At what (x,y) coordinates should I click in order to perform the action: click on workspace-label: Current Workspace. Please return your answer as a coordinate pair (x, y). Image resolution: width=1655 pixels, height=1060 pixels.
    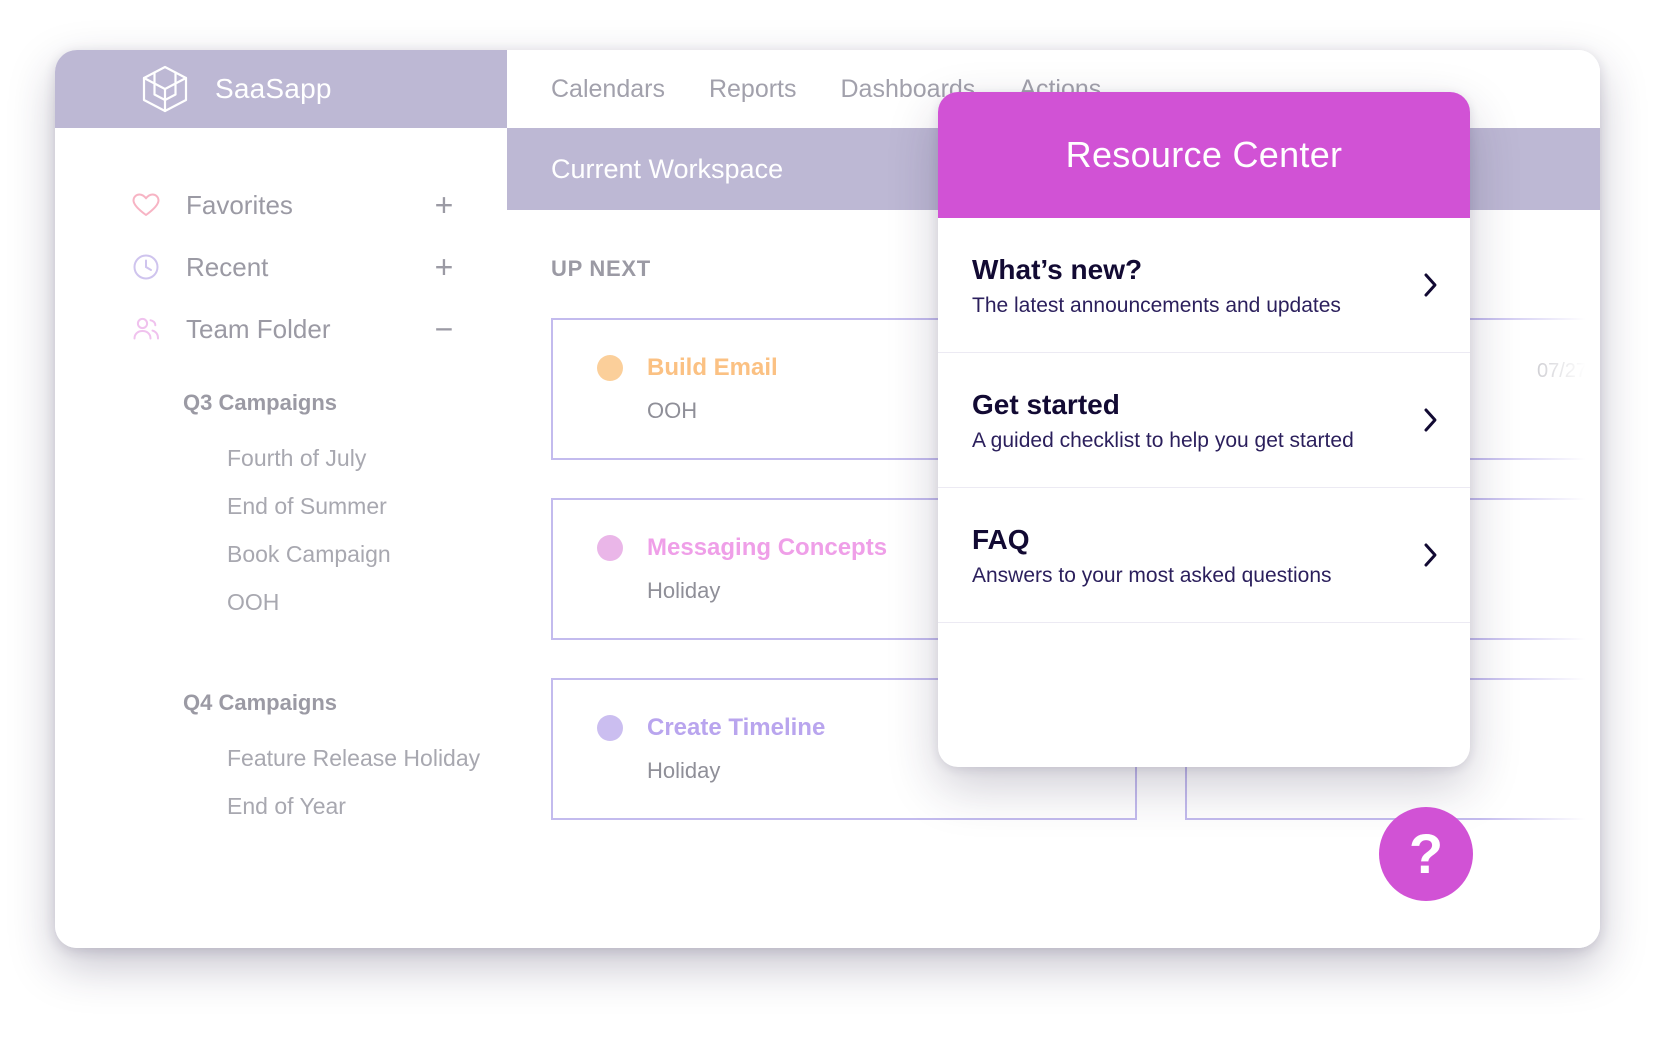
    Looking at the image, I should click on (667, 168).